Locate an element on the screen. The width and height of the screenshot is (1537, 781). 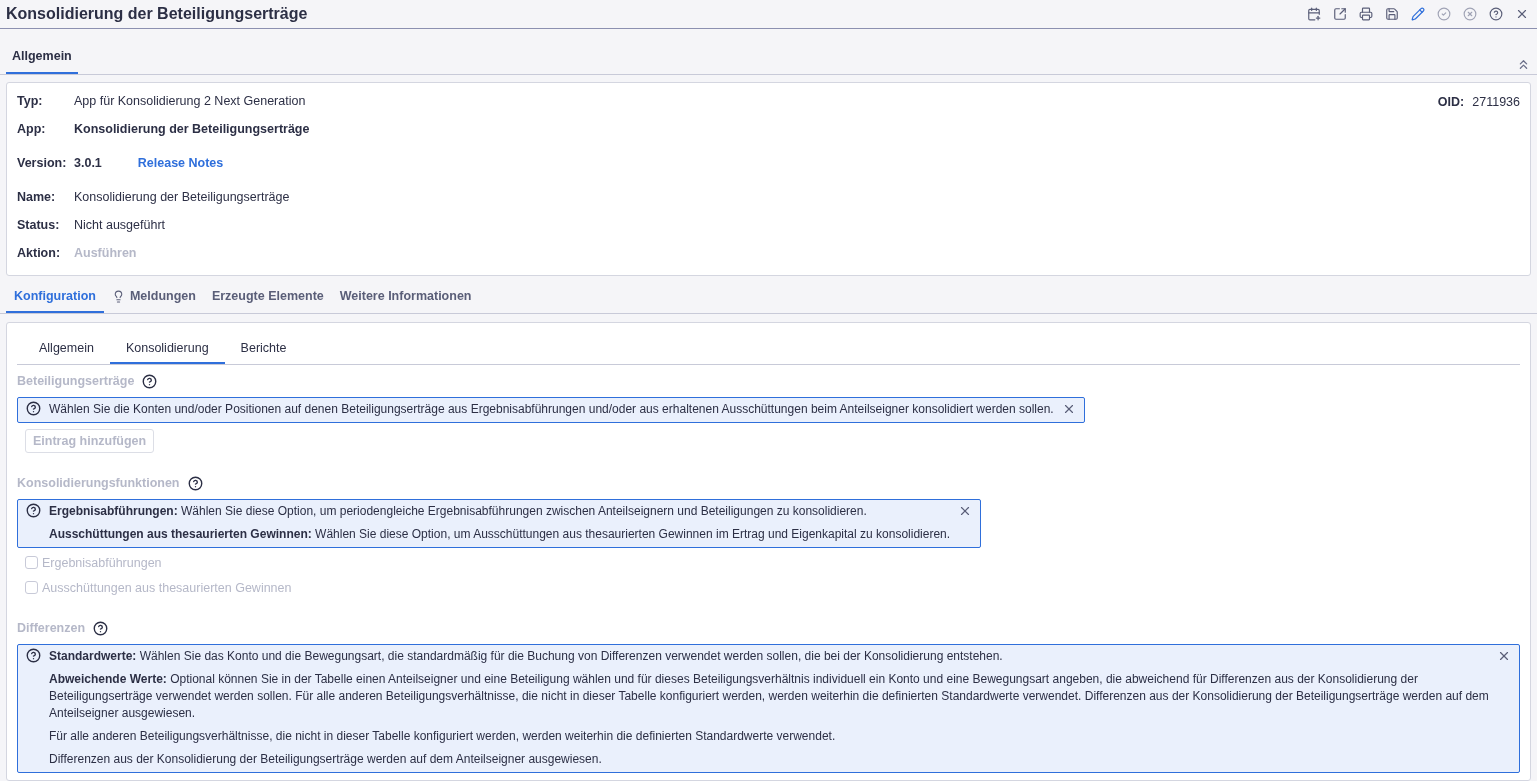
hint-text: Differenzen aus der Konsolidierung der Beteiligungserträge werden auf dem Anteilseigner ausgewiesen. is located at coordinates (326, 759).